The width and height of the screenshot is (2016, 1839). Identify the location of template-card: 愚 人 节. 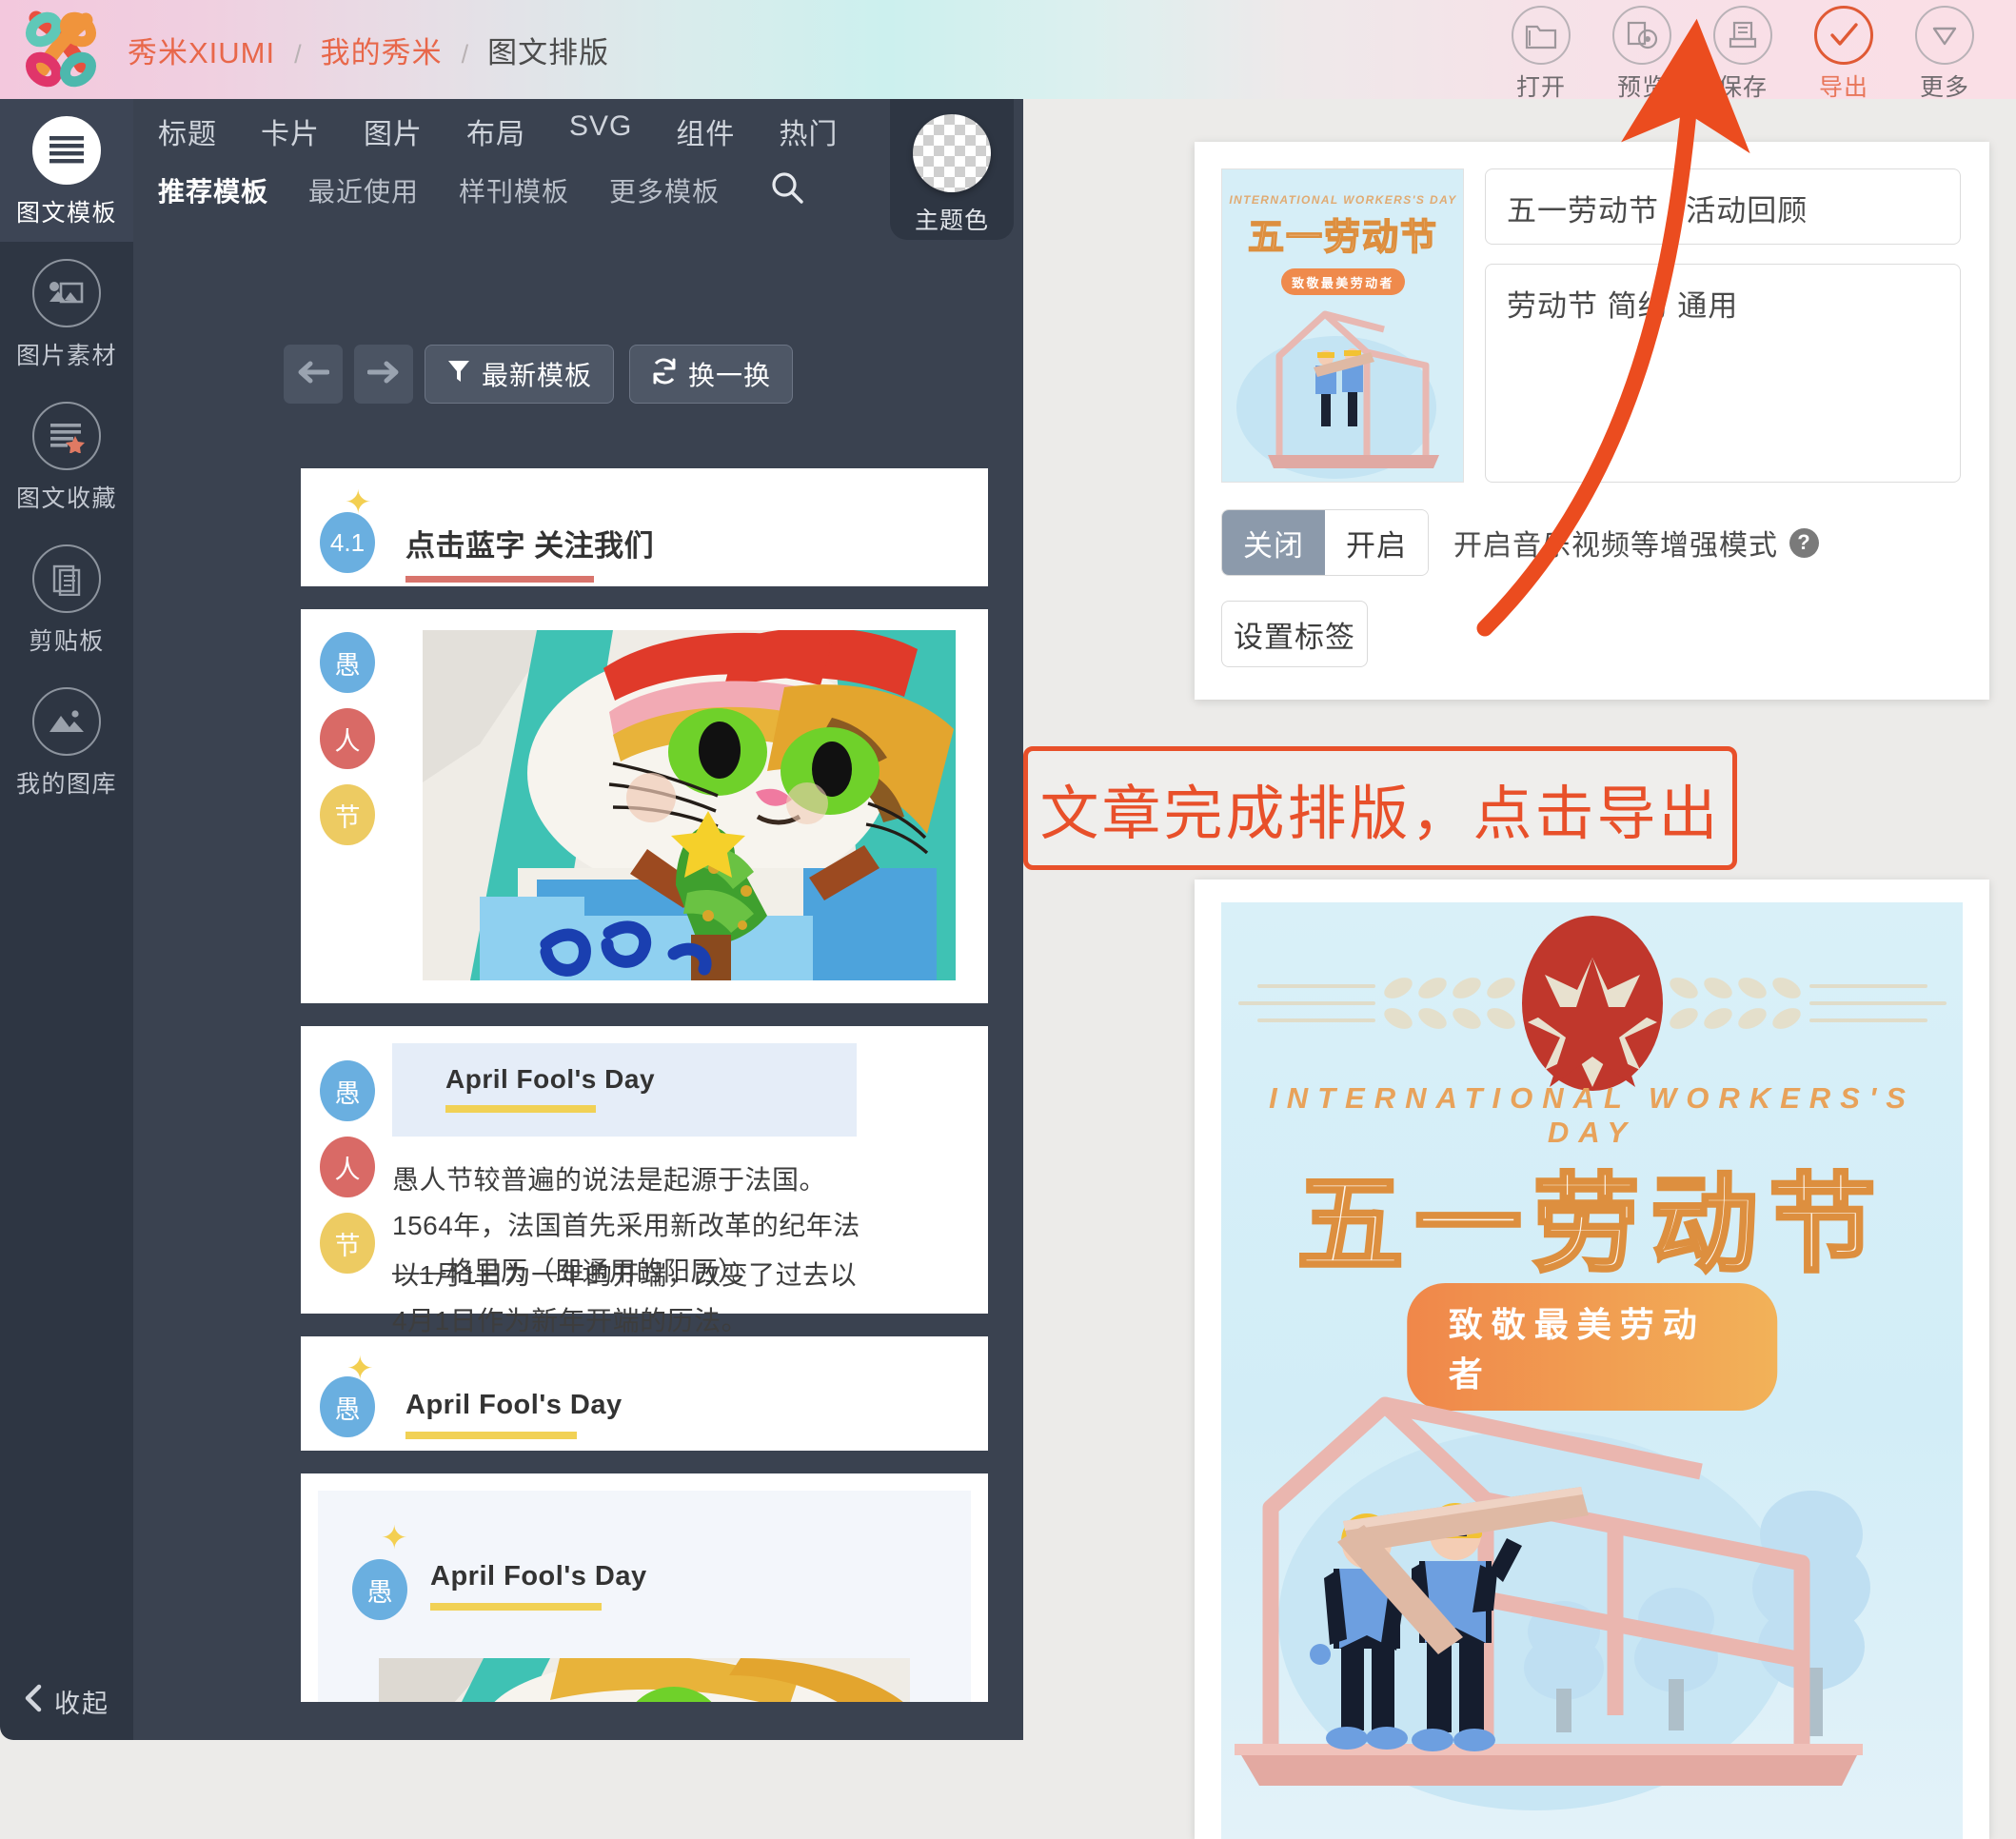
(644, 806).